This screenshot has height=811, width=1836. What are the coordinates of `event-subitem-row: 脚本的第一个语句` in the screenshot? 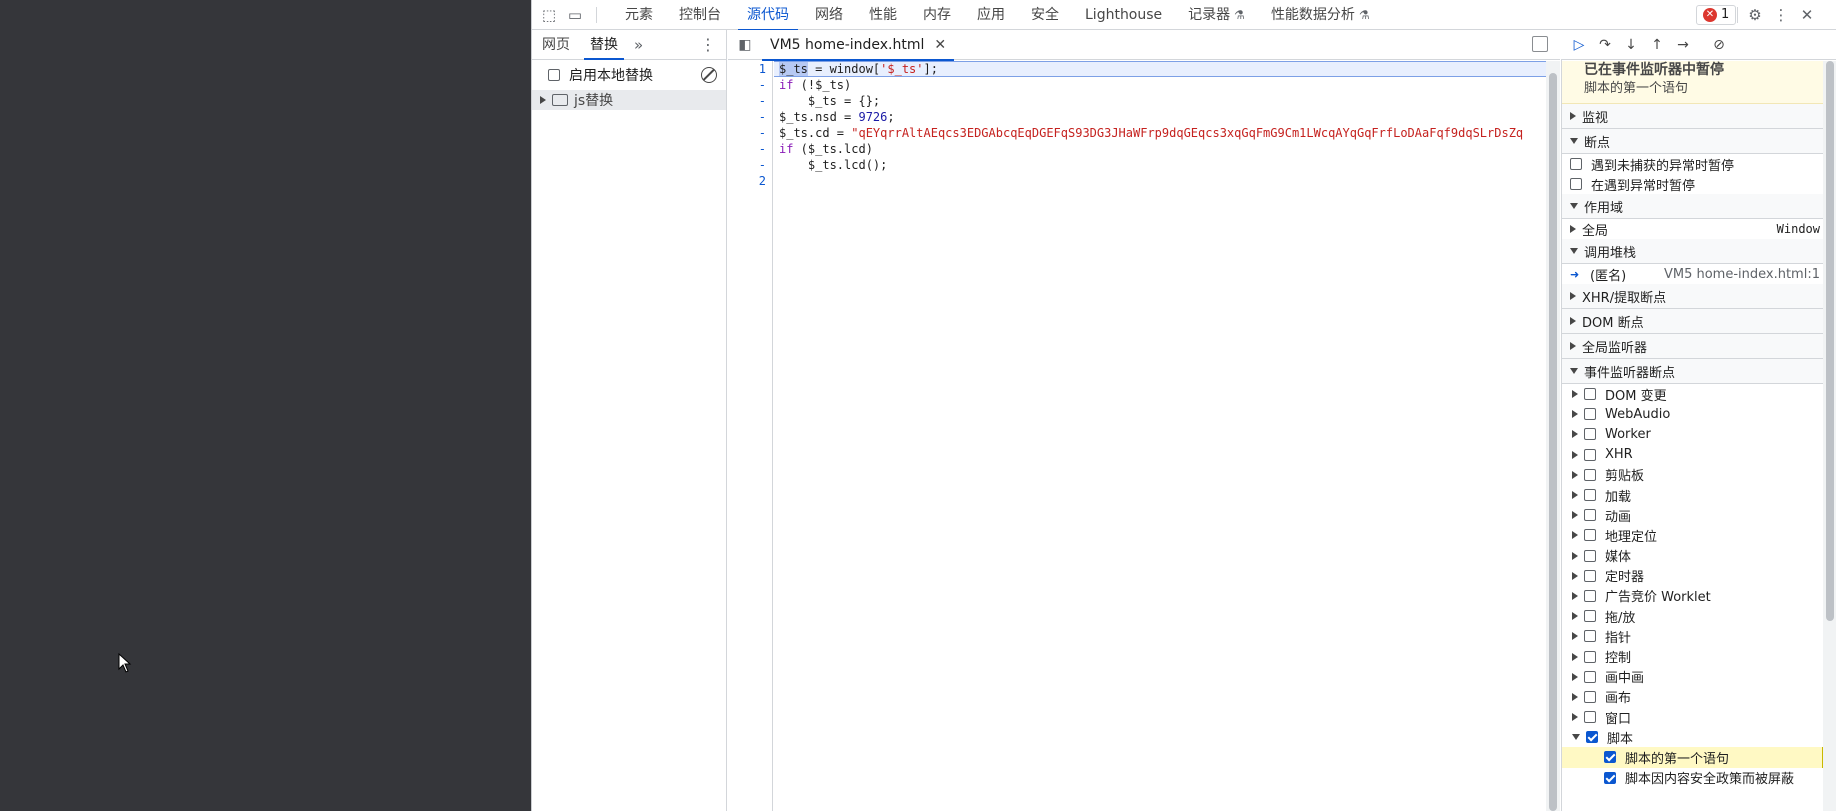 It's located at (1693, 757).